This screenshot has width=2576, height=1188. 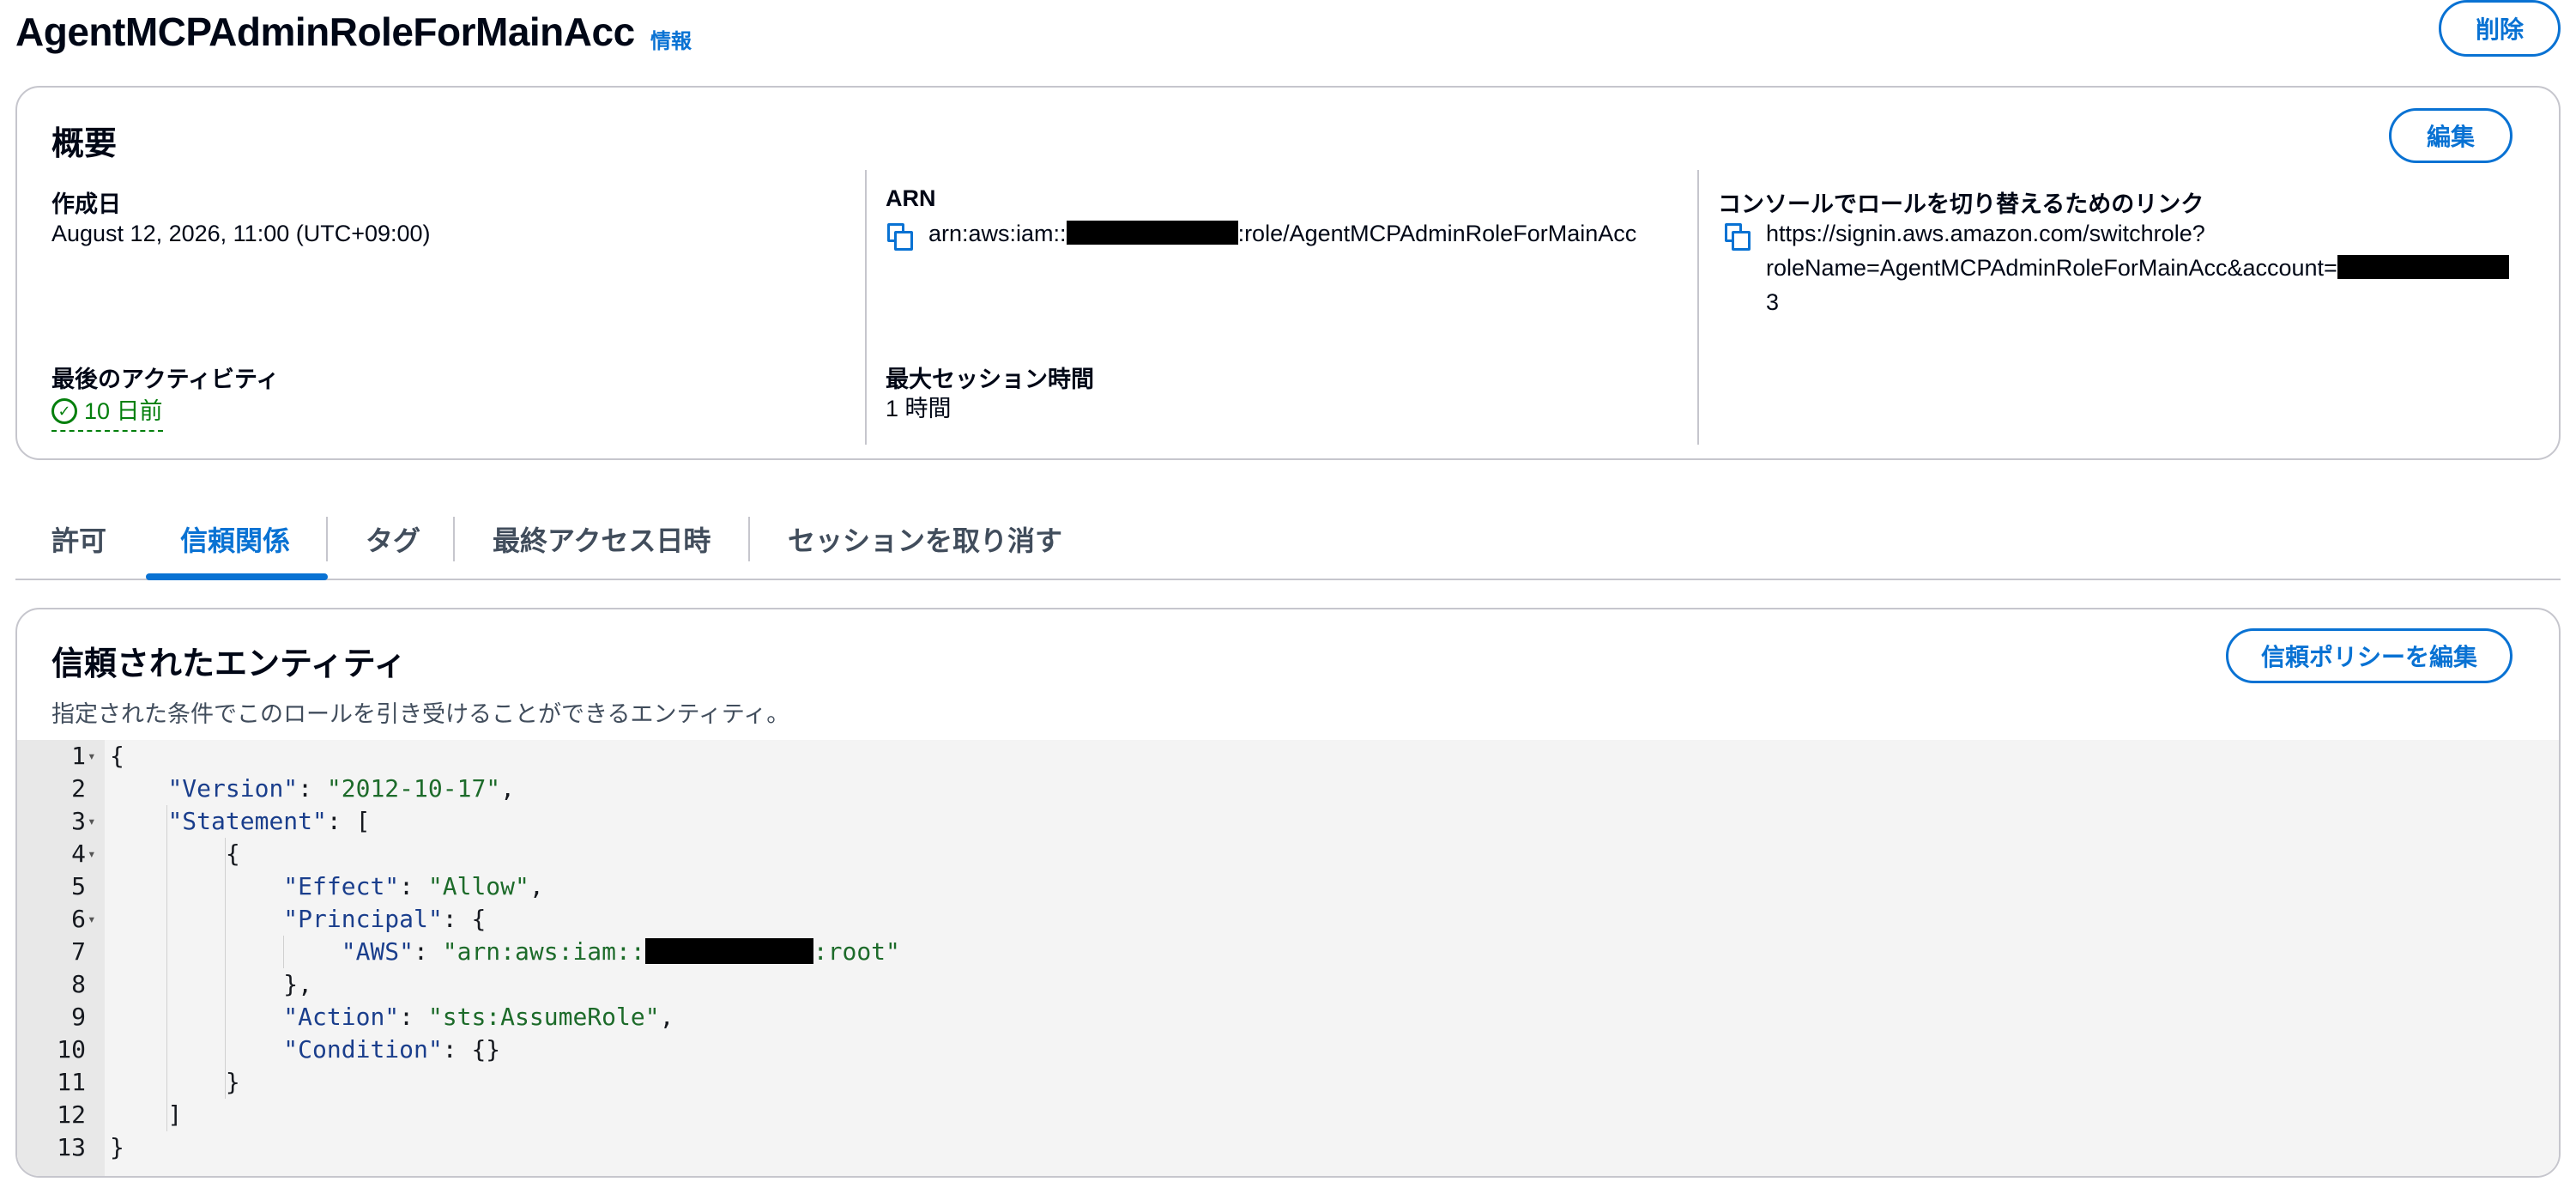 I want to click on code-line: 5 "Effect": "Allow",, so click(x=307, y=886).